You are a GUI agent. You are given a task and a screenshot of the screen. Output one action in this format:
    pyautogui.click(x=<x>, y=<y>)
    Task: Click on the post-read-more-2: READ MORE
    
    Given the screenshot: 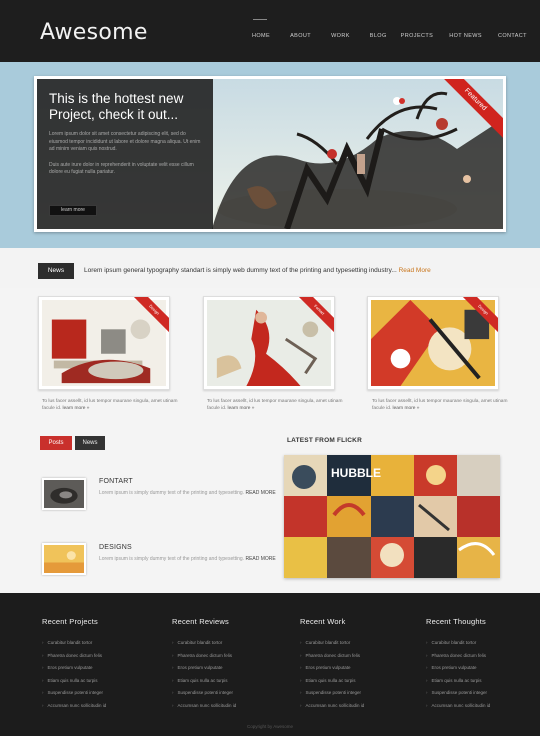 What is the action you would take?
    pyautogui.click(x=260, y=559)
    